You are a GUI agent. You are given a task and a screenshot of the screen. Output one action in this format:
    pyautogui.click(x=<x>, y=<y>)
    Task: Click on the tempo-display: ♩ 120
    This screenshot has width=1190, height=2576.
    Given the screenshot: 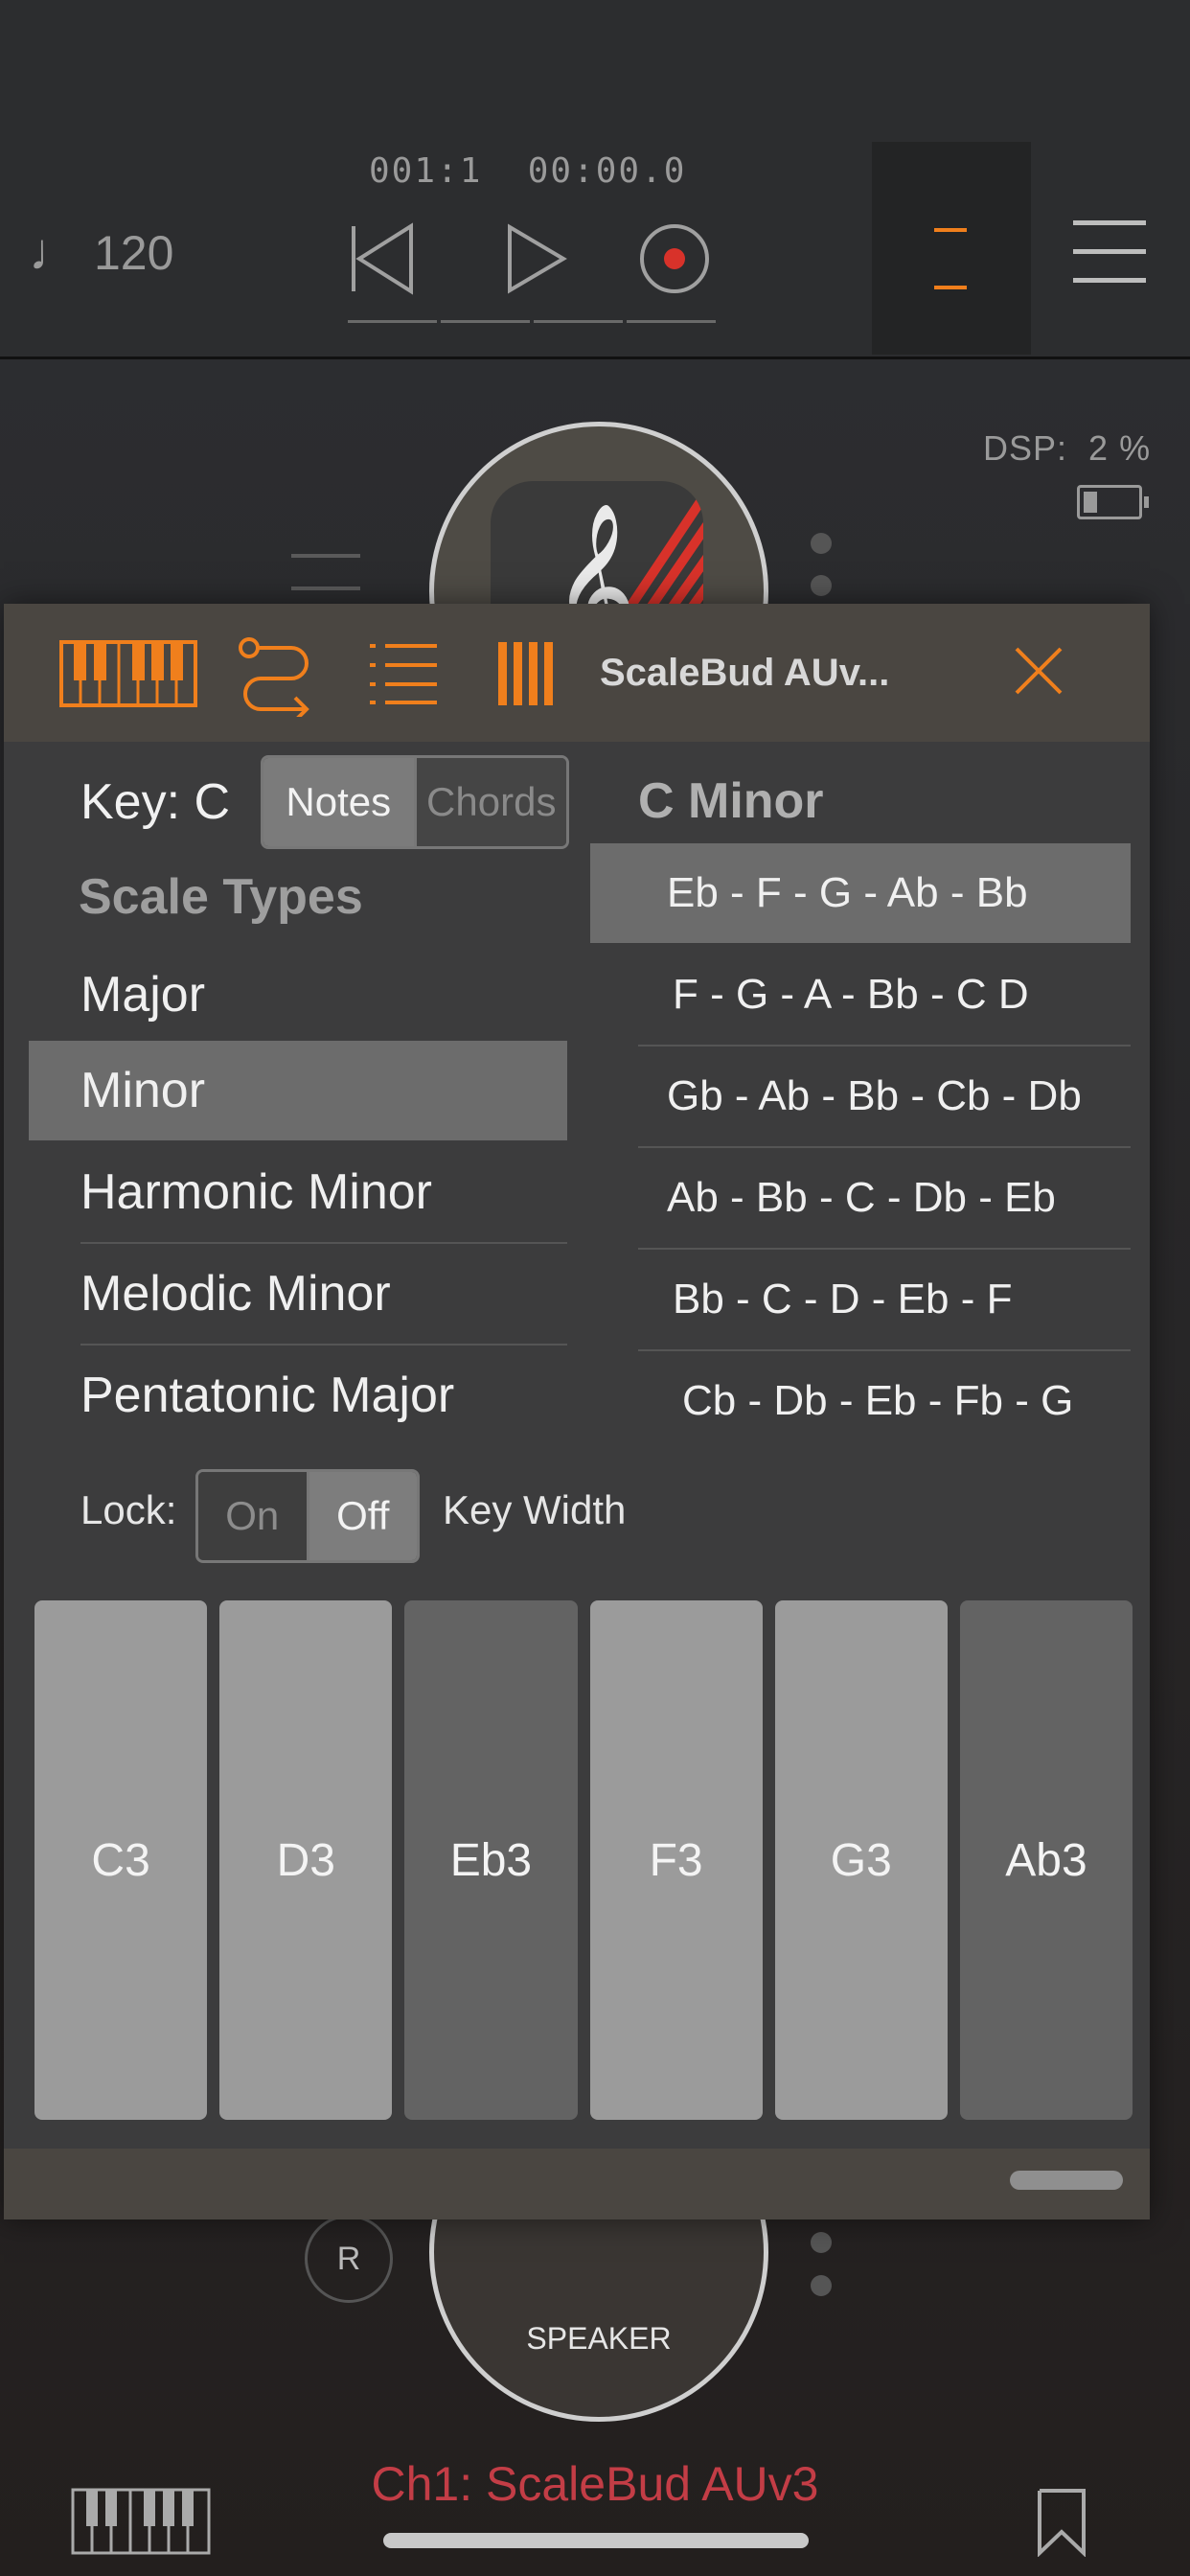 What is the action you would take?
    pyautogui.click(x=101, y=252)
    